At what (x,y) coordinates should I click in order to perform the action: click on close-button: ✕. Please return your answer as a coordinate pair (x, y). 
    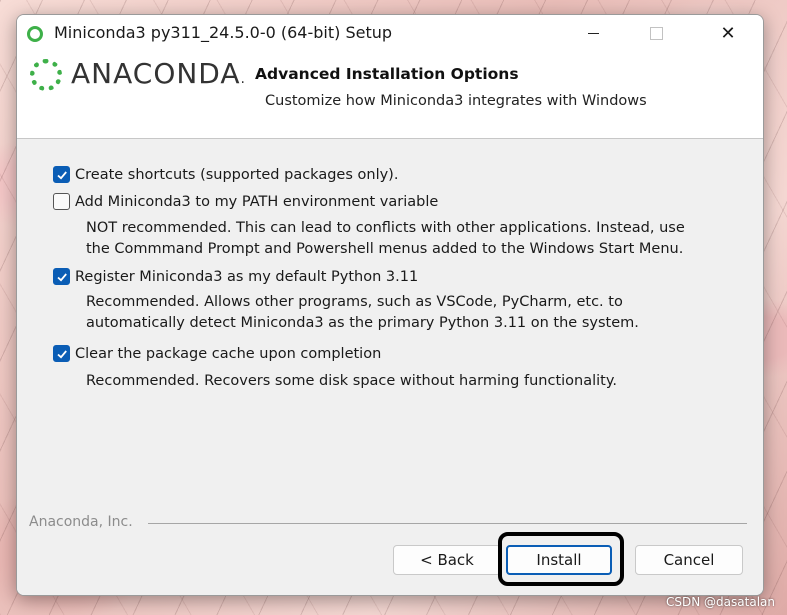
    Looking at the image, I should click on (728, 33).